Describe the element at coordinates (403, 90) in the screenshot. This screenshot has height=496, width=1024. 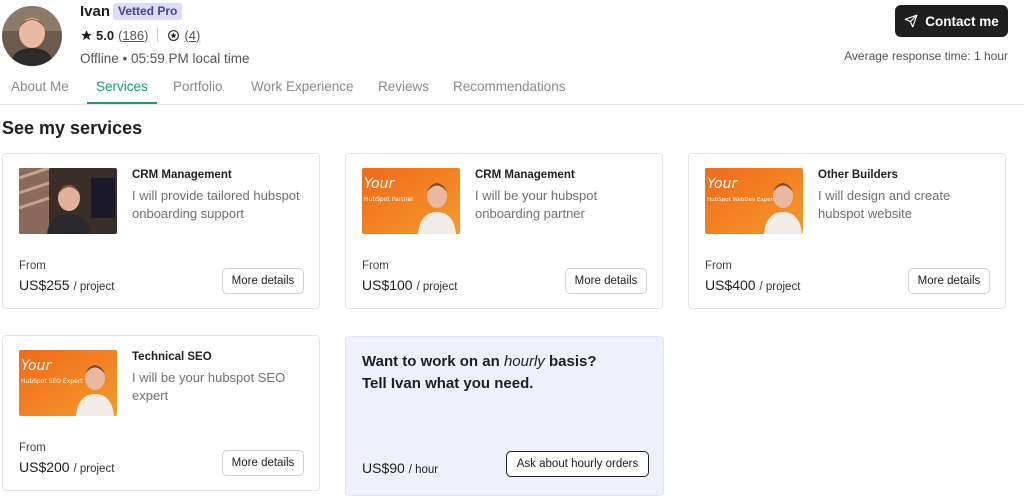
I see `tab-reviews: Reviews` at that location.